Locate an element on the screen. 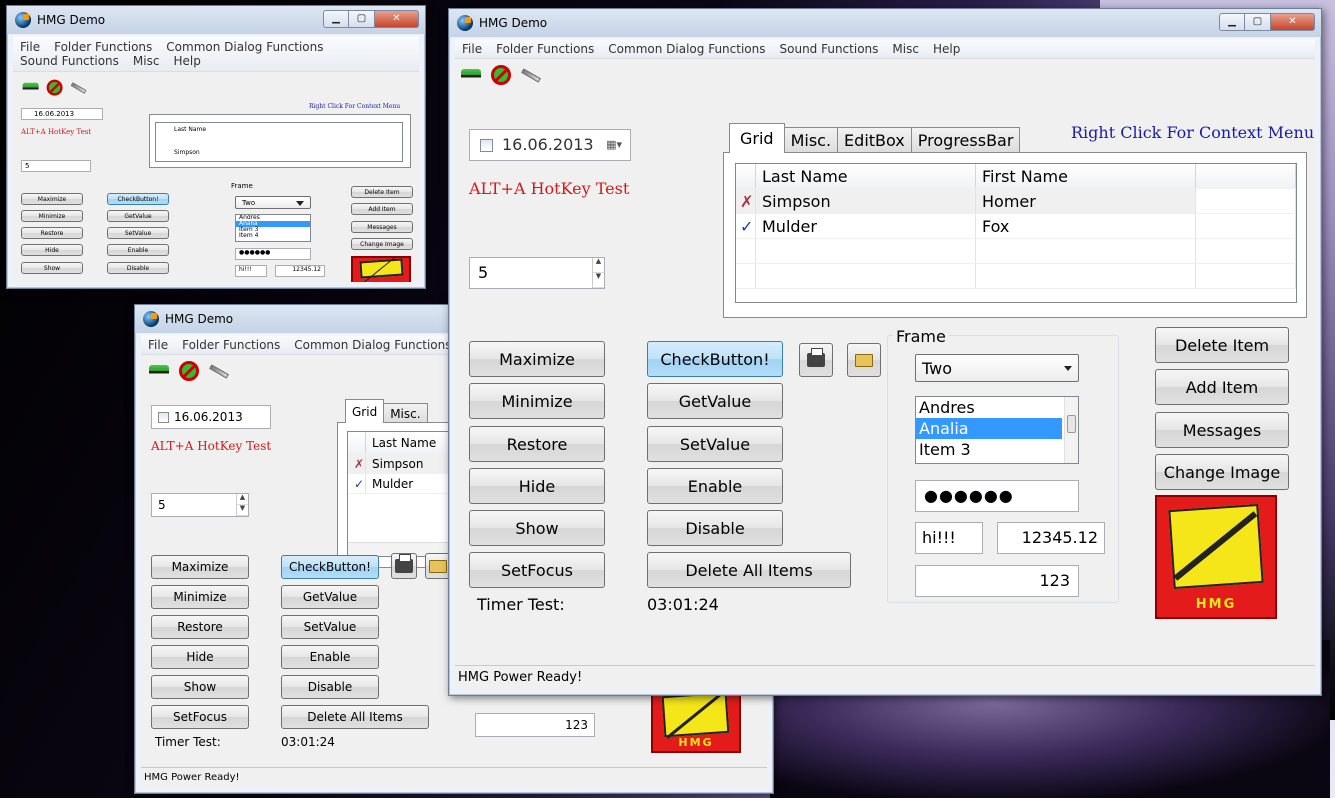 The width and height of the screenshot is (1335, 798). minimize-icon: ▁ is located at coordinates (336, 19).